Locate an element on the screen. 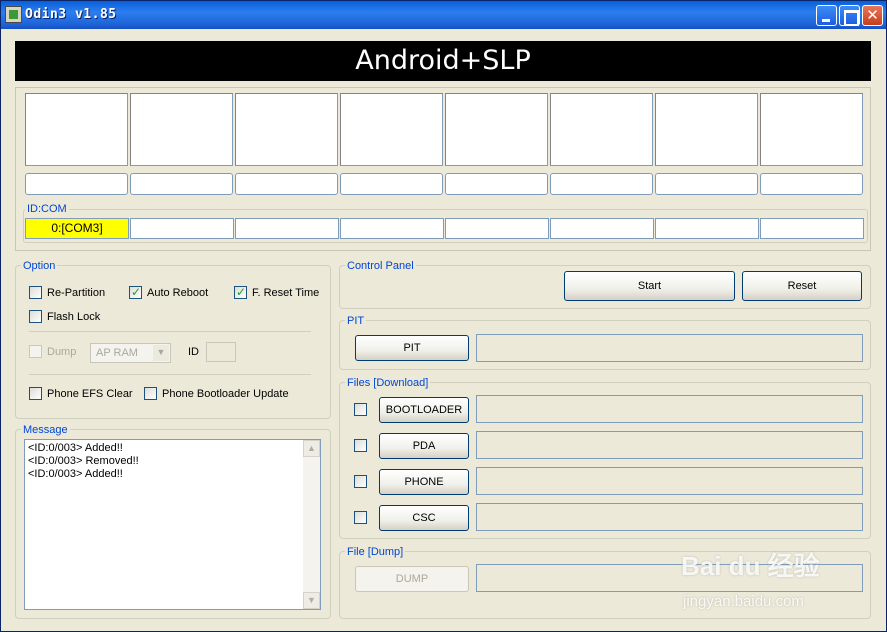 The width and height of the screenshot is (887, 632). file-dump-legend: File [Dump] is located at coordinates (375, 552).